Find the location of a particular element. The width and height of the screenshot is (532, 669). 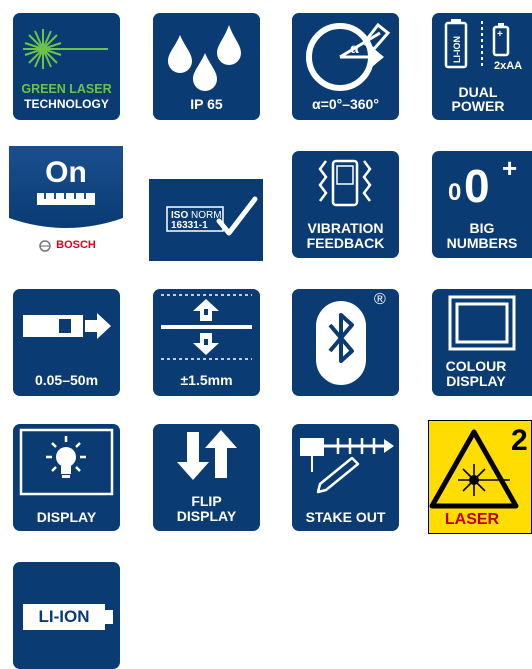

green-laser-line2: TECHNOLOGY is located at coordinates (66, 104).